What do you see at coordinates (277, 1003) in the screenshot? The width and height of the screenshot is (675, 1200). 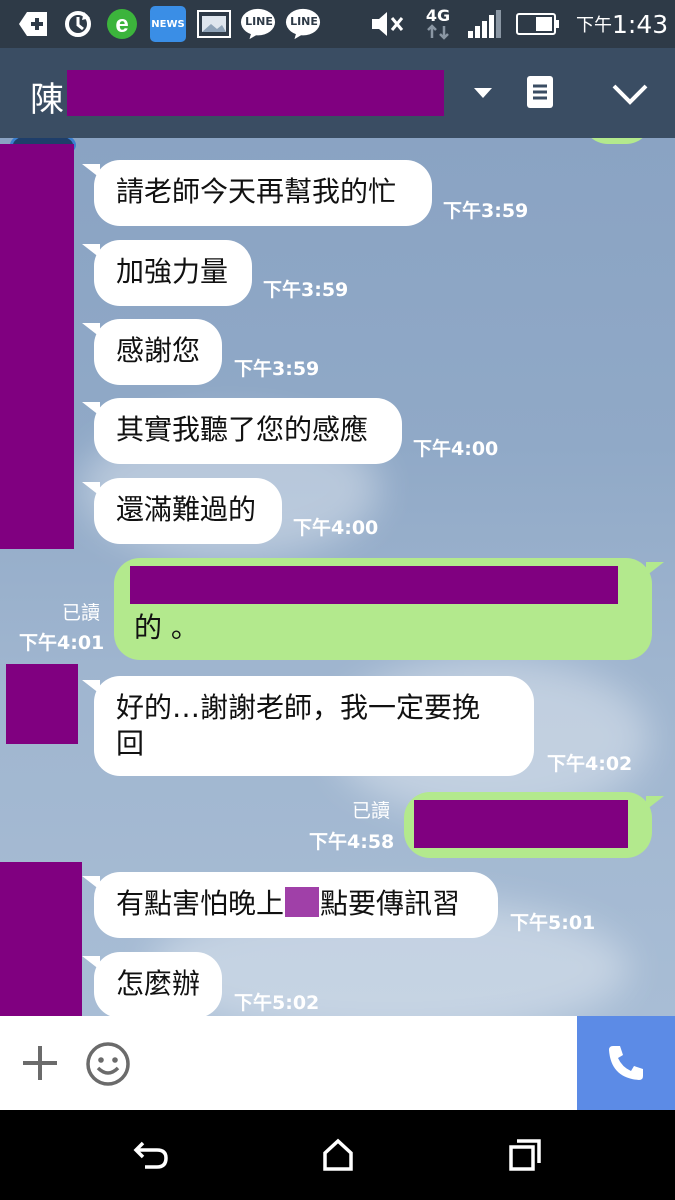 I see `message-time: 下午5:02` at bounding box center [277, 1003].